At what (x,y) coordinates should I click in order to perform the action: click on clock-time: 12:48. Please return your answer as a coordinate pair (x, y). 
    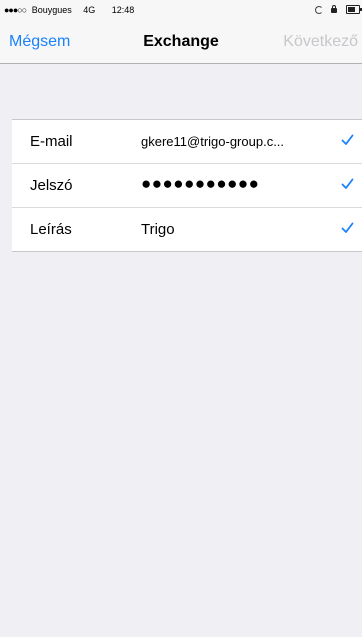
    Looking at the image, I should click on (123, 10).